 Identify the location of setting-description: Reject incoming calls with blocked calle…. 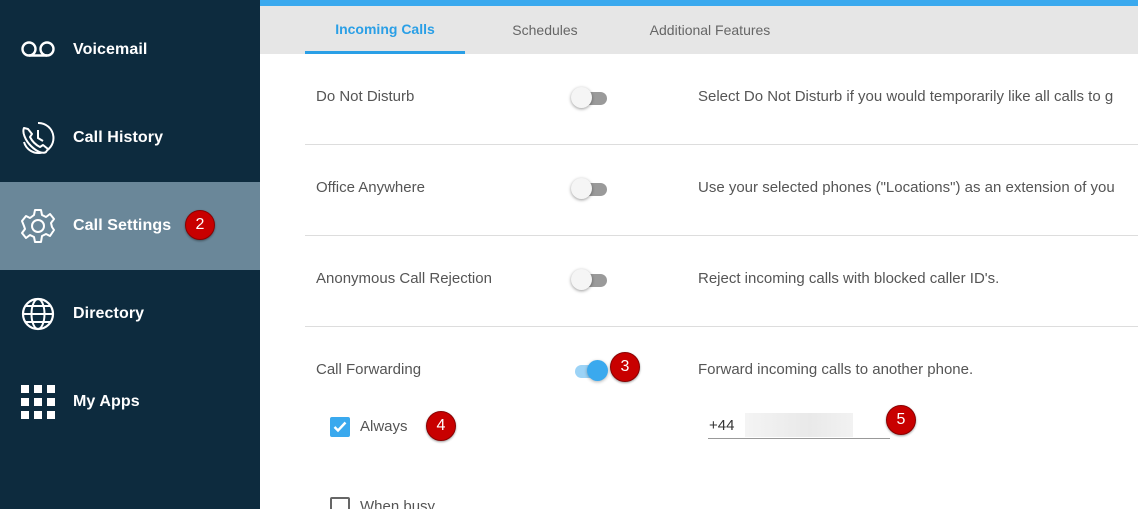
(849, 278).